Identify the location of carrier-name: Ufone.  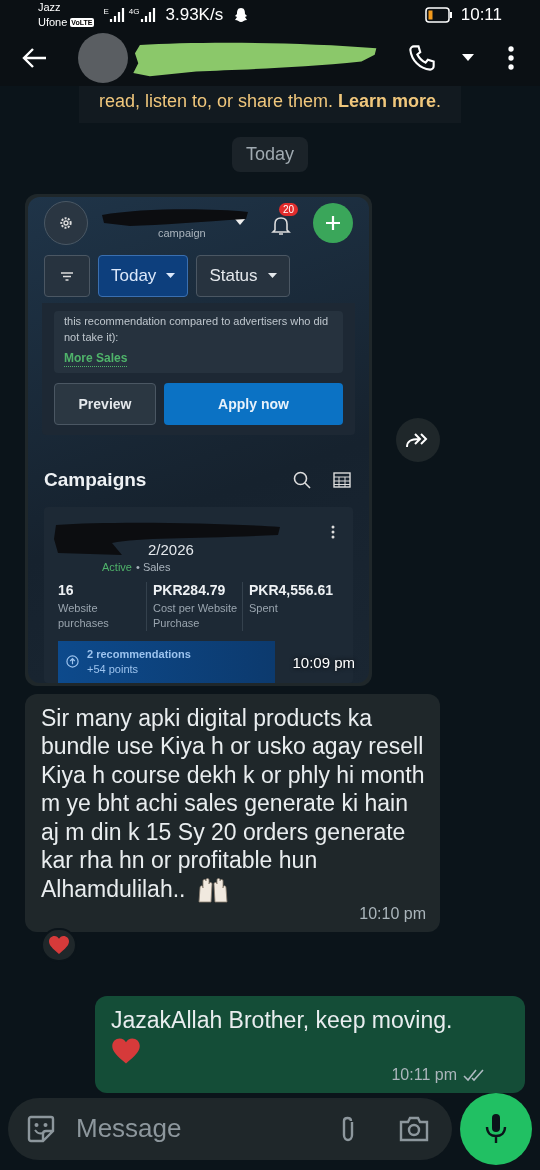
(53, 22).